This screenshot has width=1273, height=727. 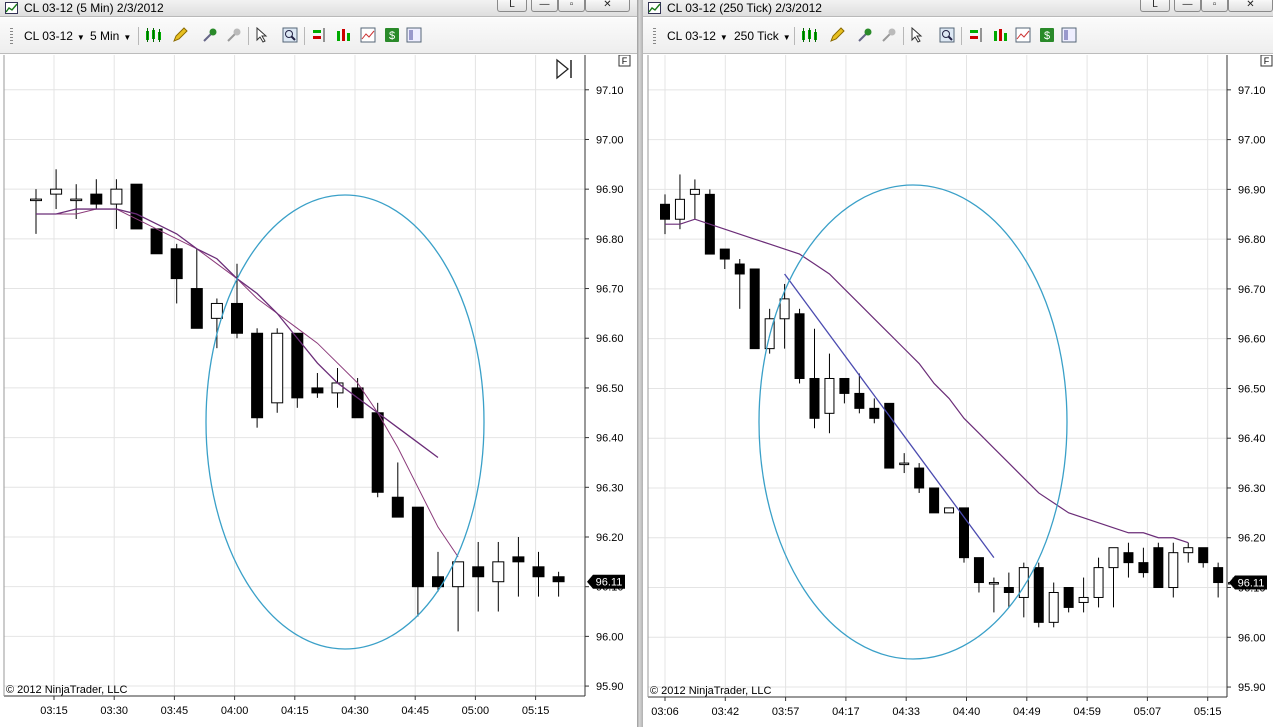 What do you see at coordinates (744, 8) in the screenshot?
I see `window-title: CL 03-12 (250 Tick) 2/3/2012` at bounding box center [744, 8].